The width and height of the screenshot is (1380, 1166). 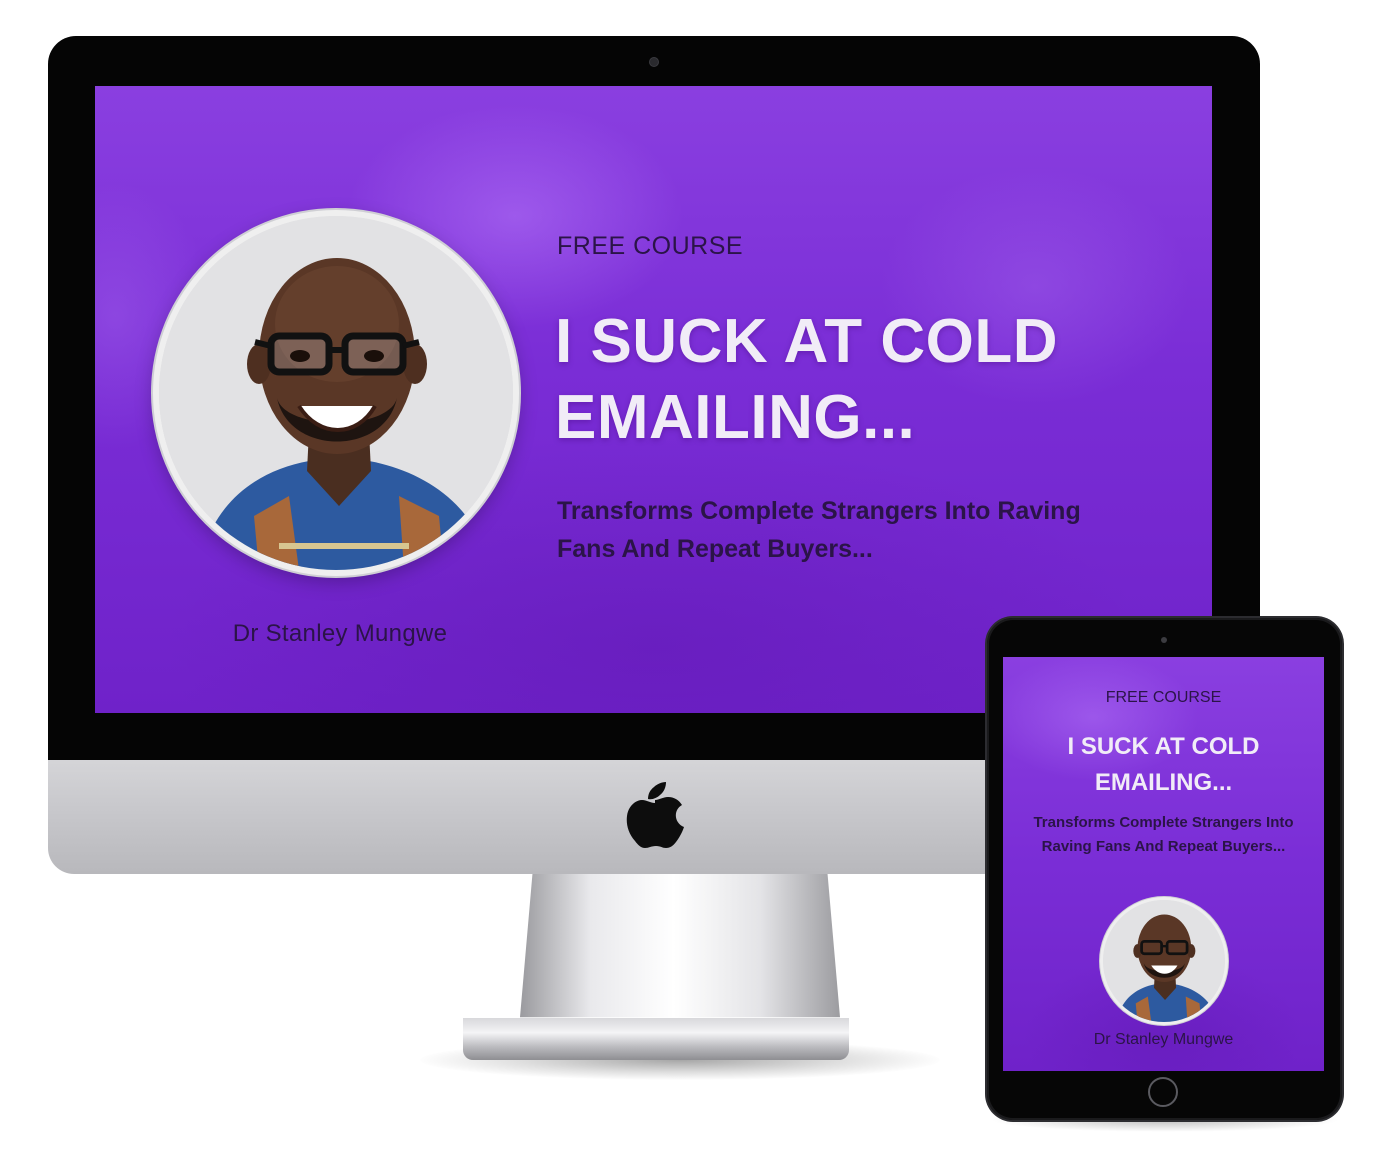 What do you see at coordinates (340, 633) in the screenshot?
I see `author-name: Dr Stanley Mungwe` at bounding box center [340, 633].